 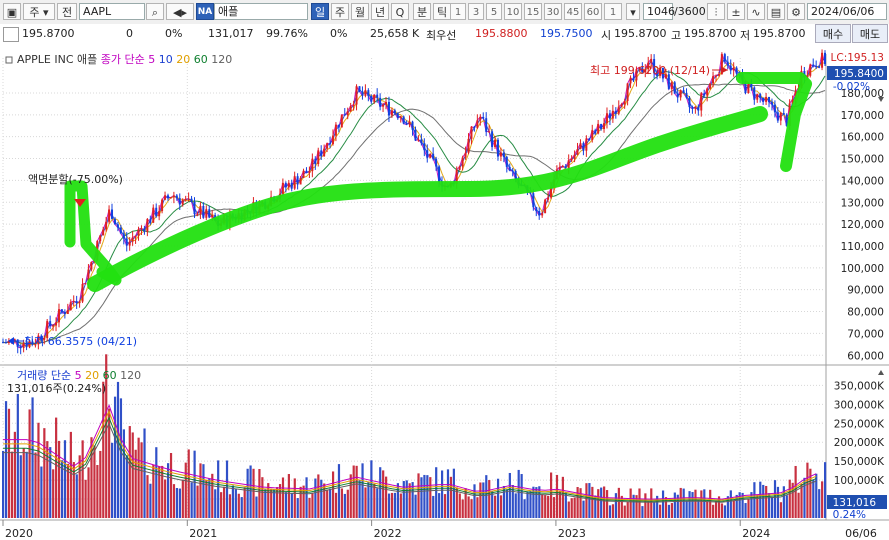 I want to click on bar-count-input: 1046, so click(x=659, y=11).